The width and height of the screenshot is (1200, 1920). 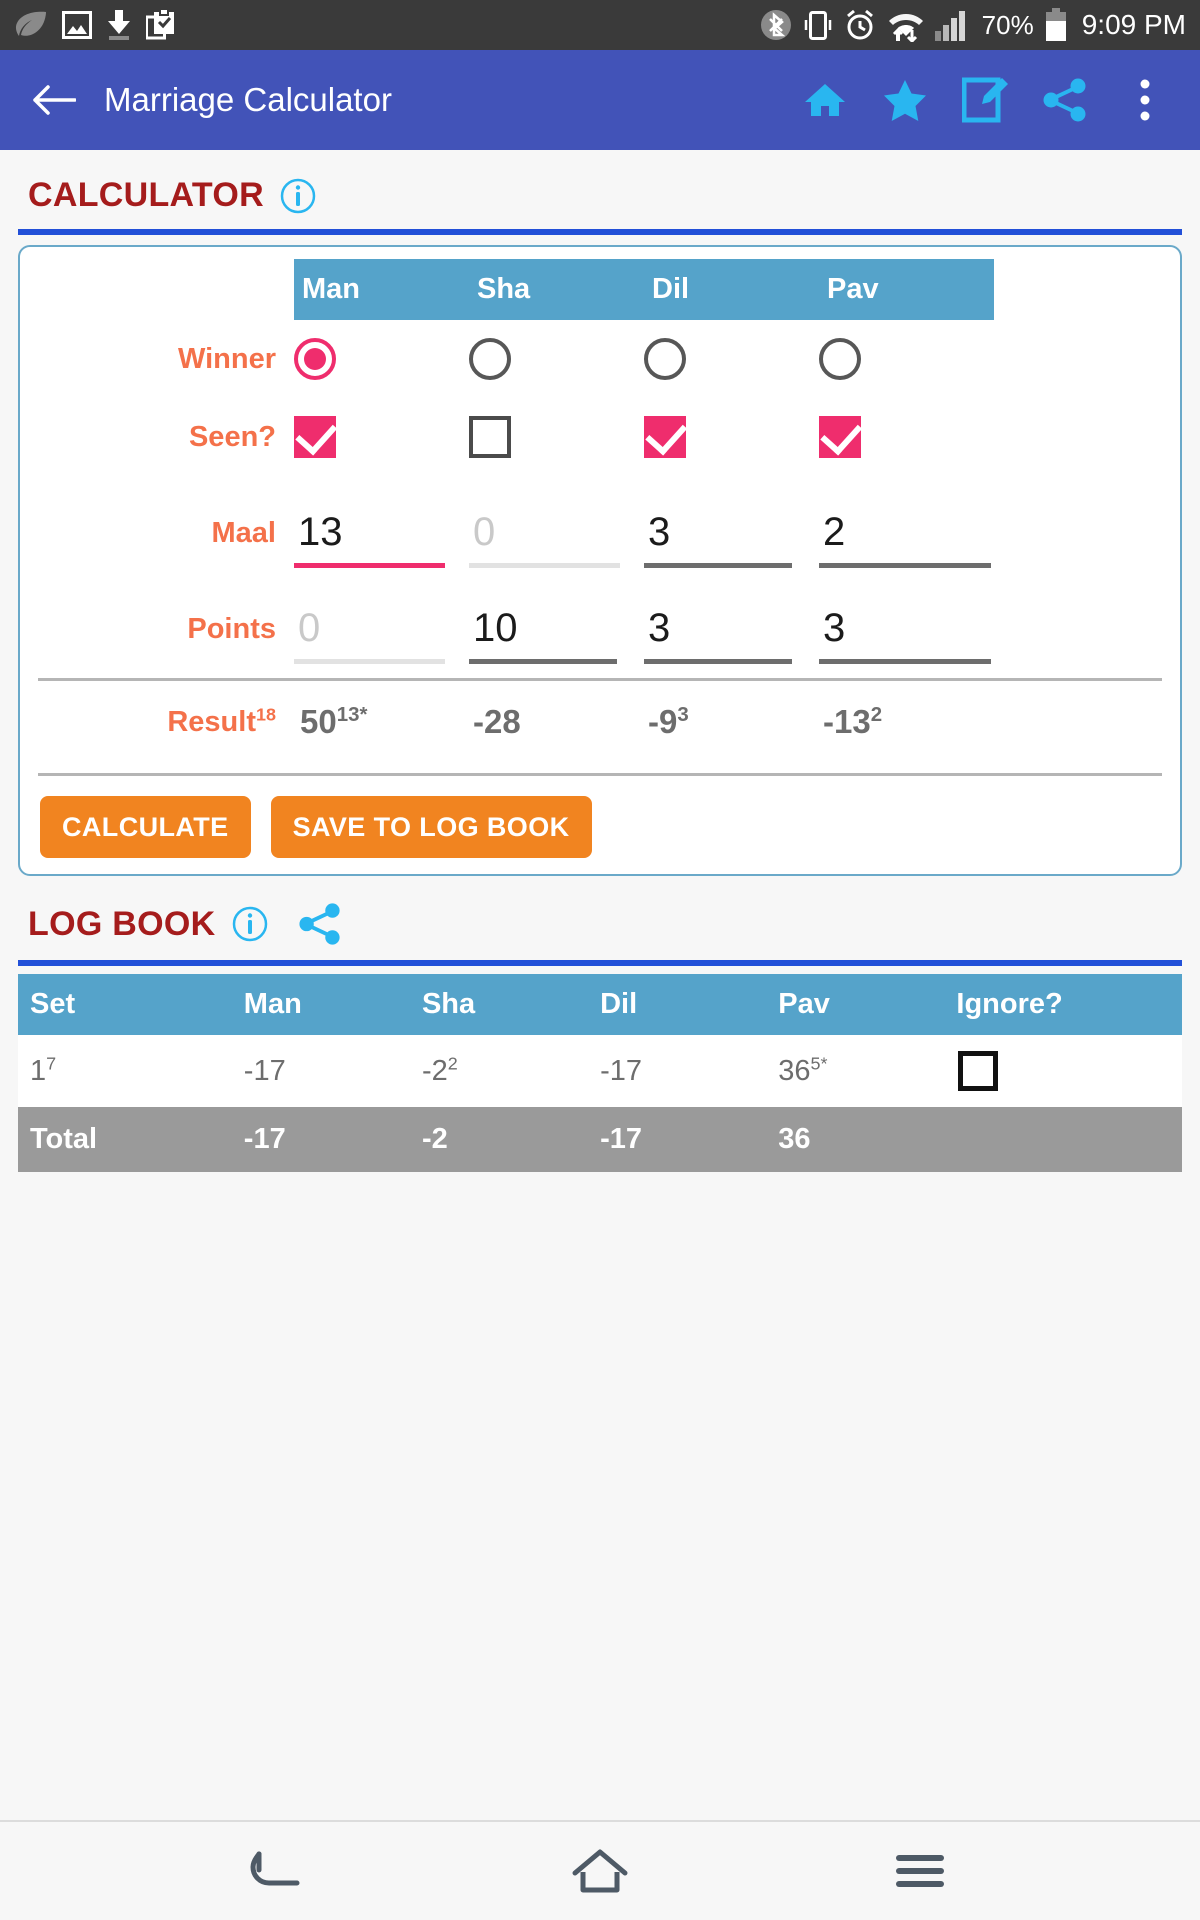 What do you see at coordinates (985, 100) in the screenshot?
I see `edit-button` at bounding box center [985, 100].